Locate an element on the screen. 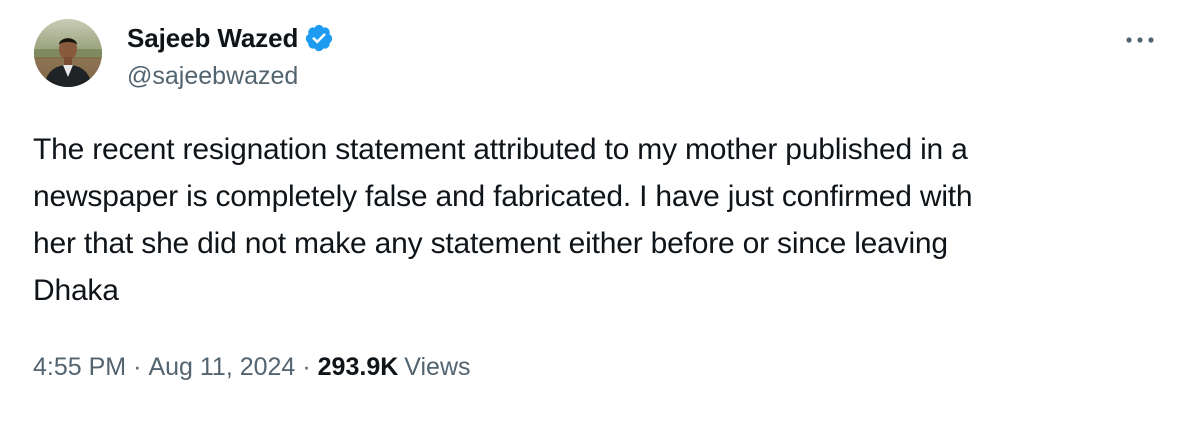 Image resolution: width=1200 pixels, height=422 pixels. author-handle: @sajeebwazed is located at coordinates (212, 76).